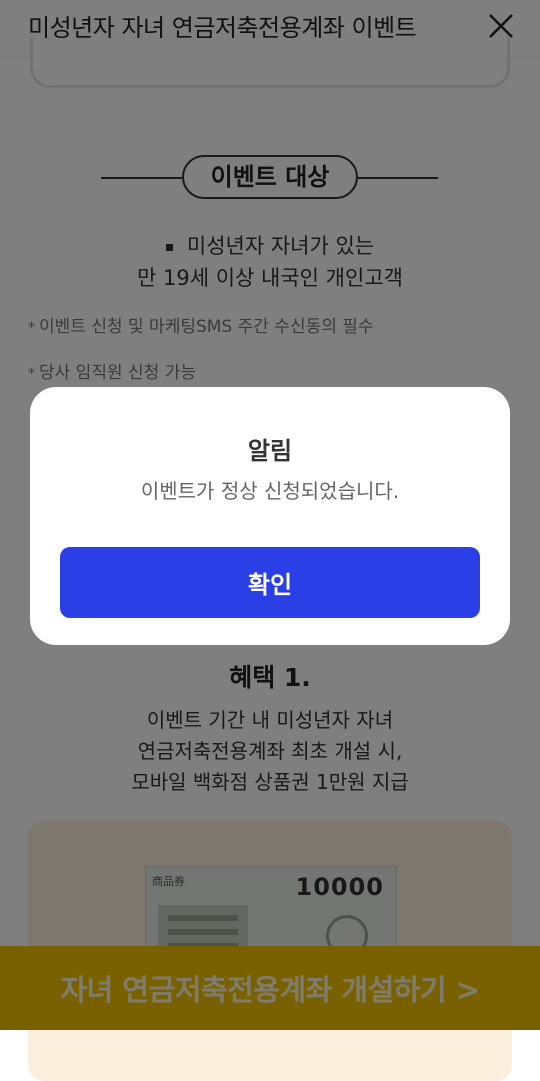  What do you see at coordinates (270, 582) in the screenshot?
I see `confirm-button: 확인` at bounding box center [270, 582].